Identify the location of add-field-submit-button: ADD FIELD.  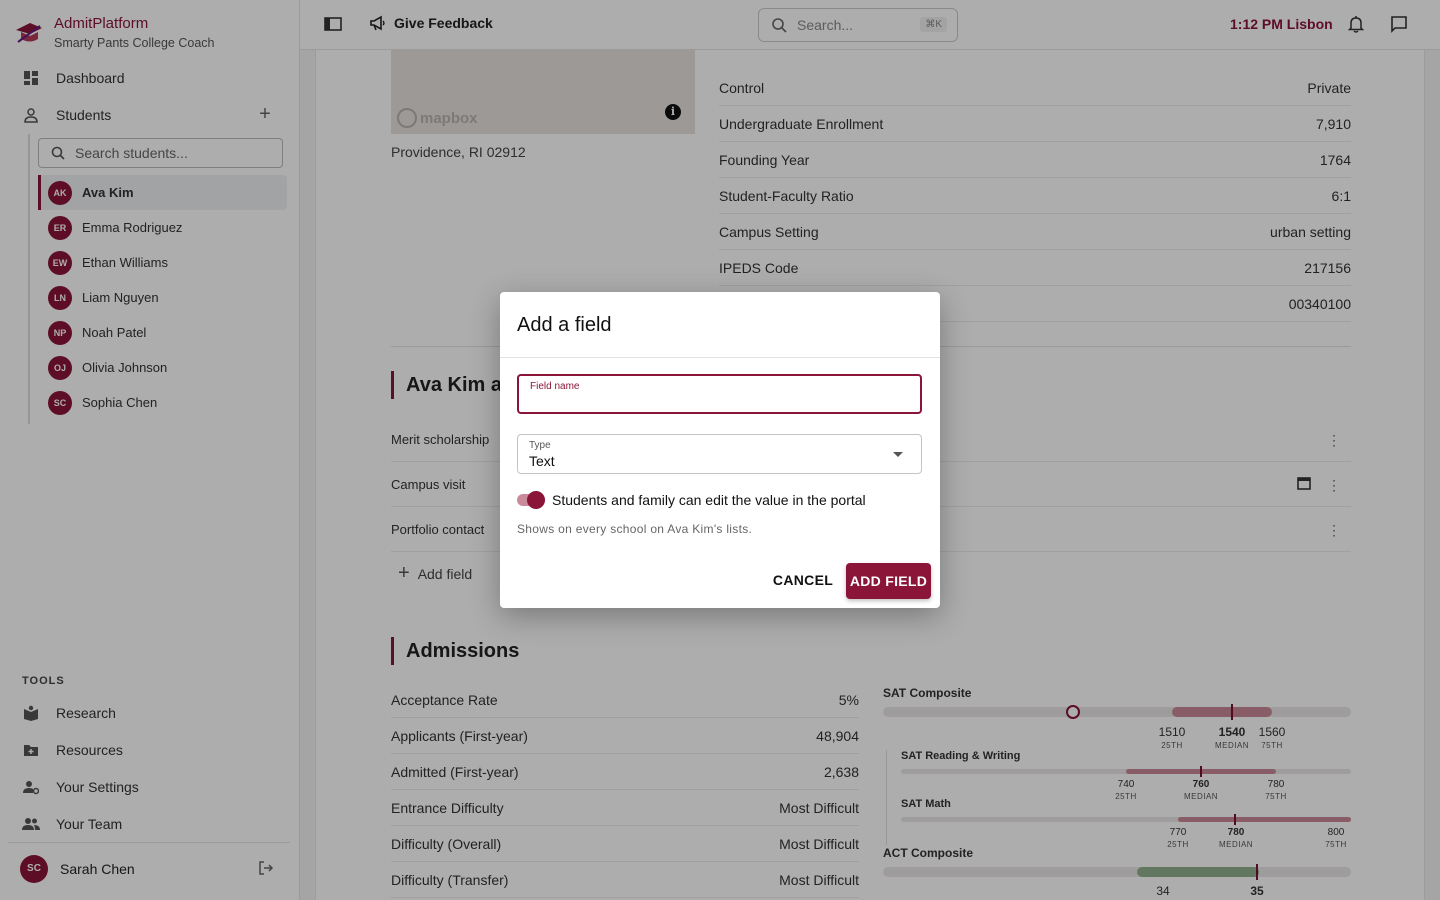
(888, 581).